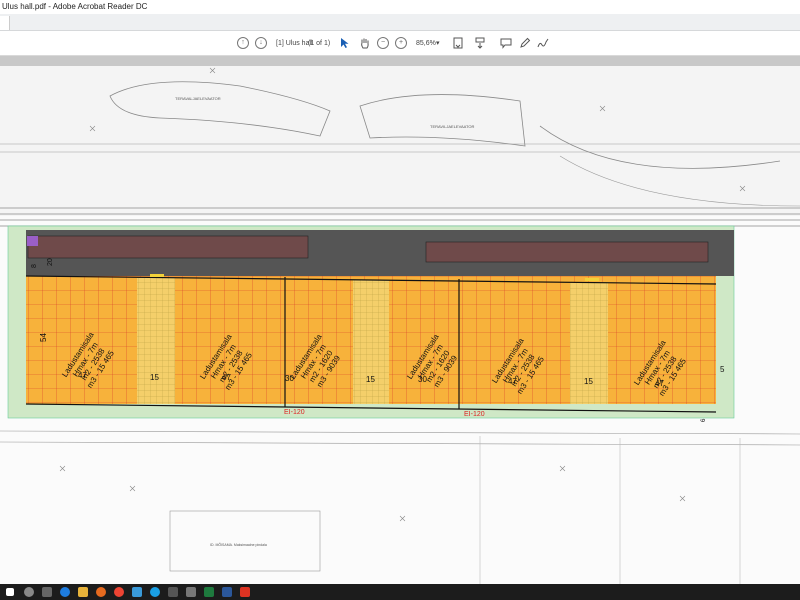 This screenshot has width=800, height=600. I want to click on road-label-2: TERAVILJAELEVAATOR, so click(452, 126).